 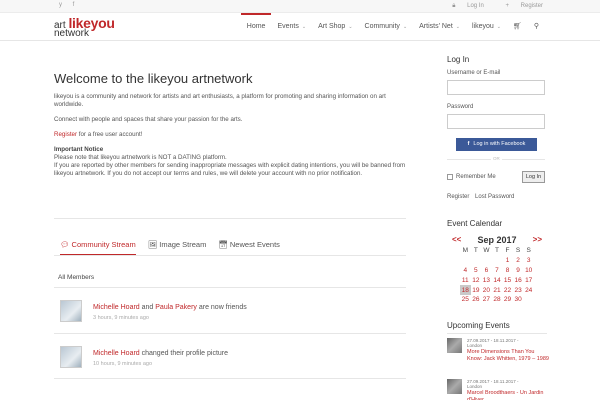 I want to click on remember-me: Remember Me, so click(x=471, y=177).